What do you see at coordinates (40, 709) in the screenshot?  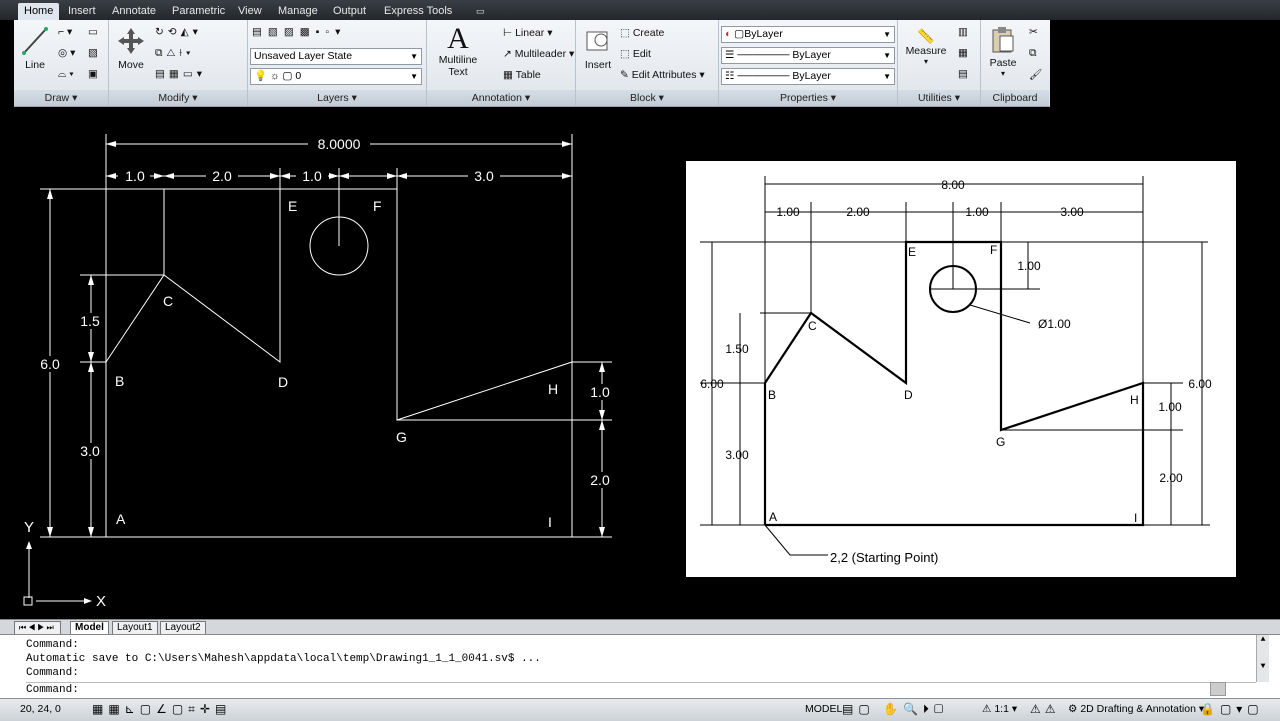 I see `coordinates-readout: 20, 24, 0` at bounding box center [40, 709].